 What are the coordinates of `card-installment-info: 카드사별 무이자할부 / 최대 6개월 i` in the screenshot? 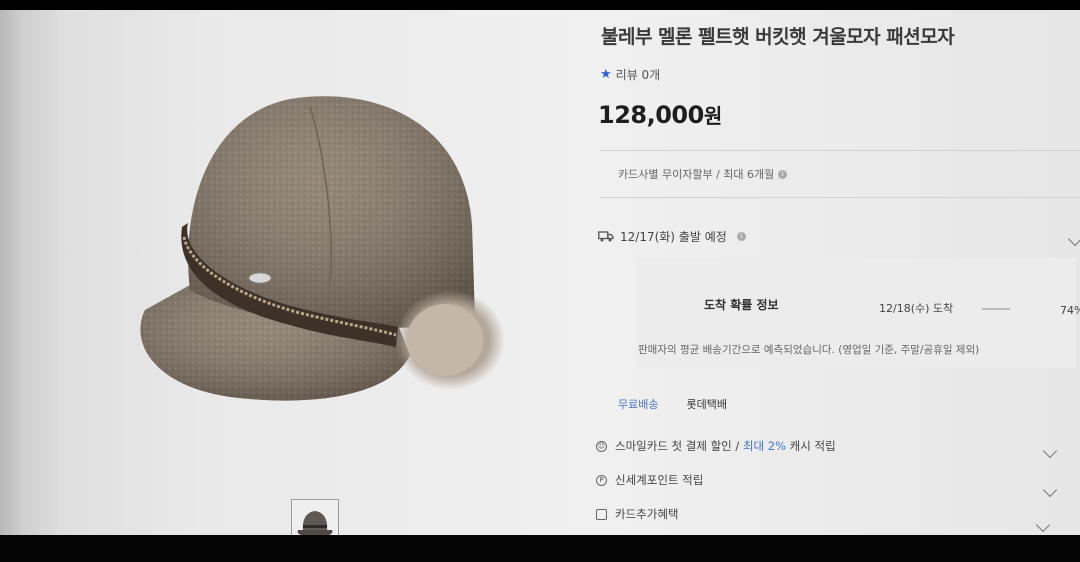 It's located at (840, 174).